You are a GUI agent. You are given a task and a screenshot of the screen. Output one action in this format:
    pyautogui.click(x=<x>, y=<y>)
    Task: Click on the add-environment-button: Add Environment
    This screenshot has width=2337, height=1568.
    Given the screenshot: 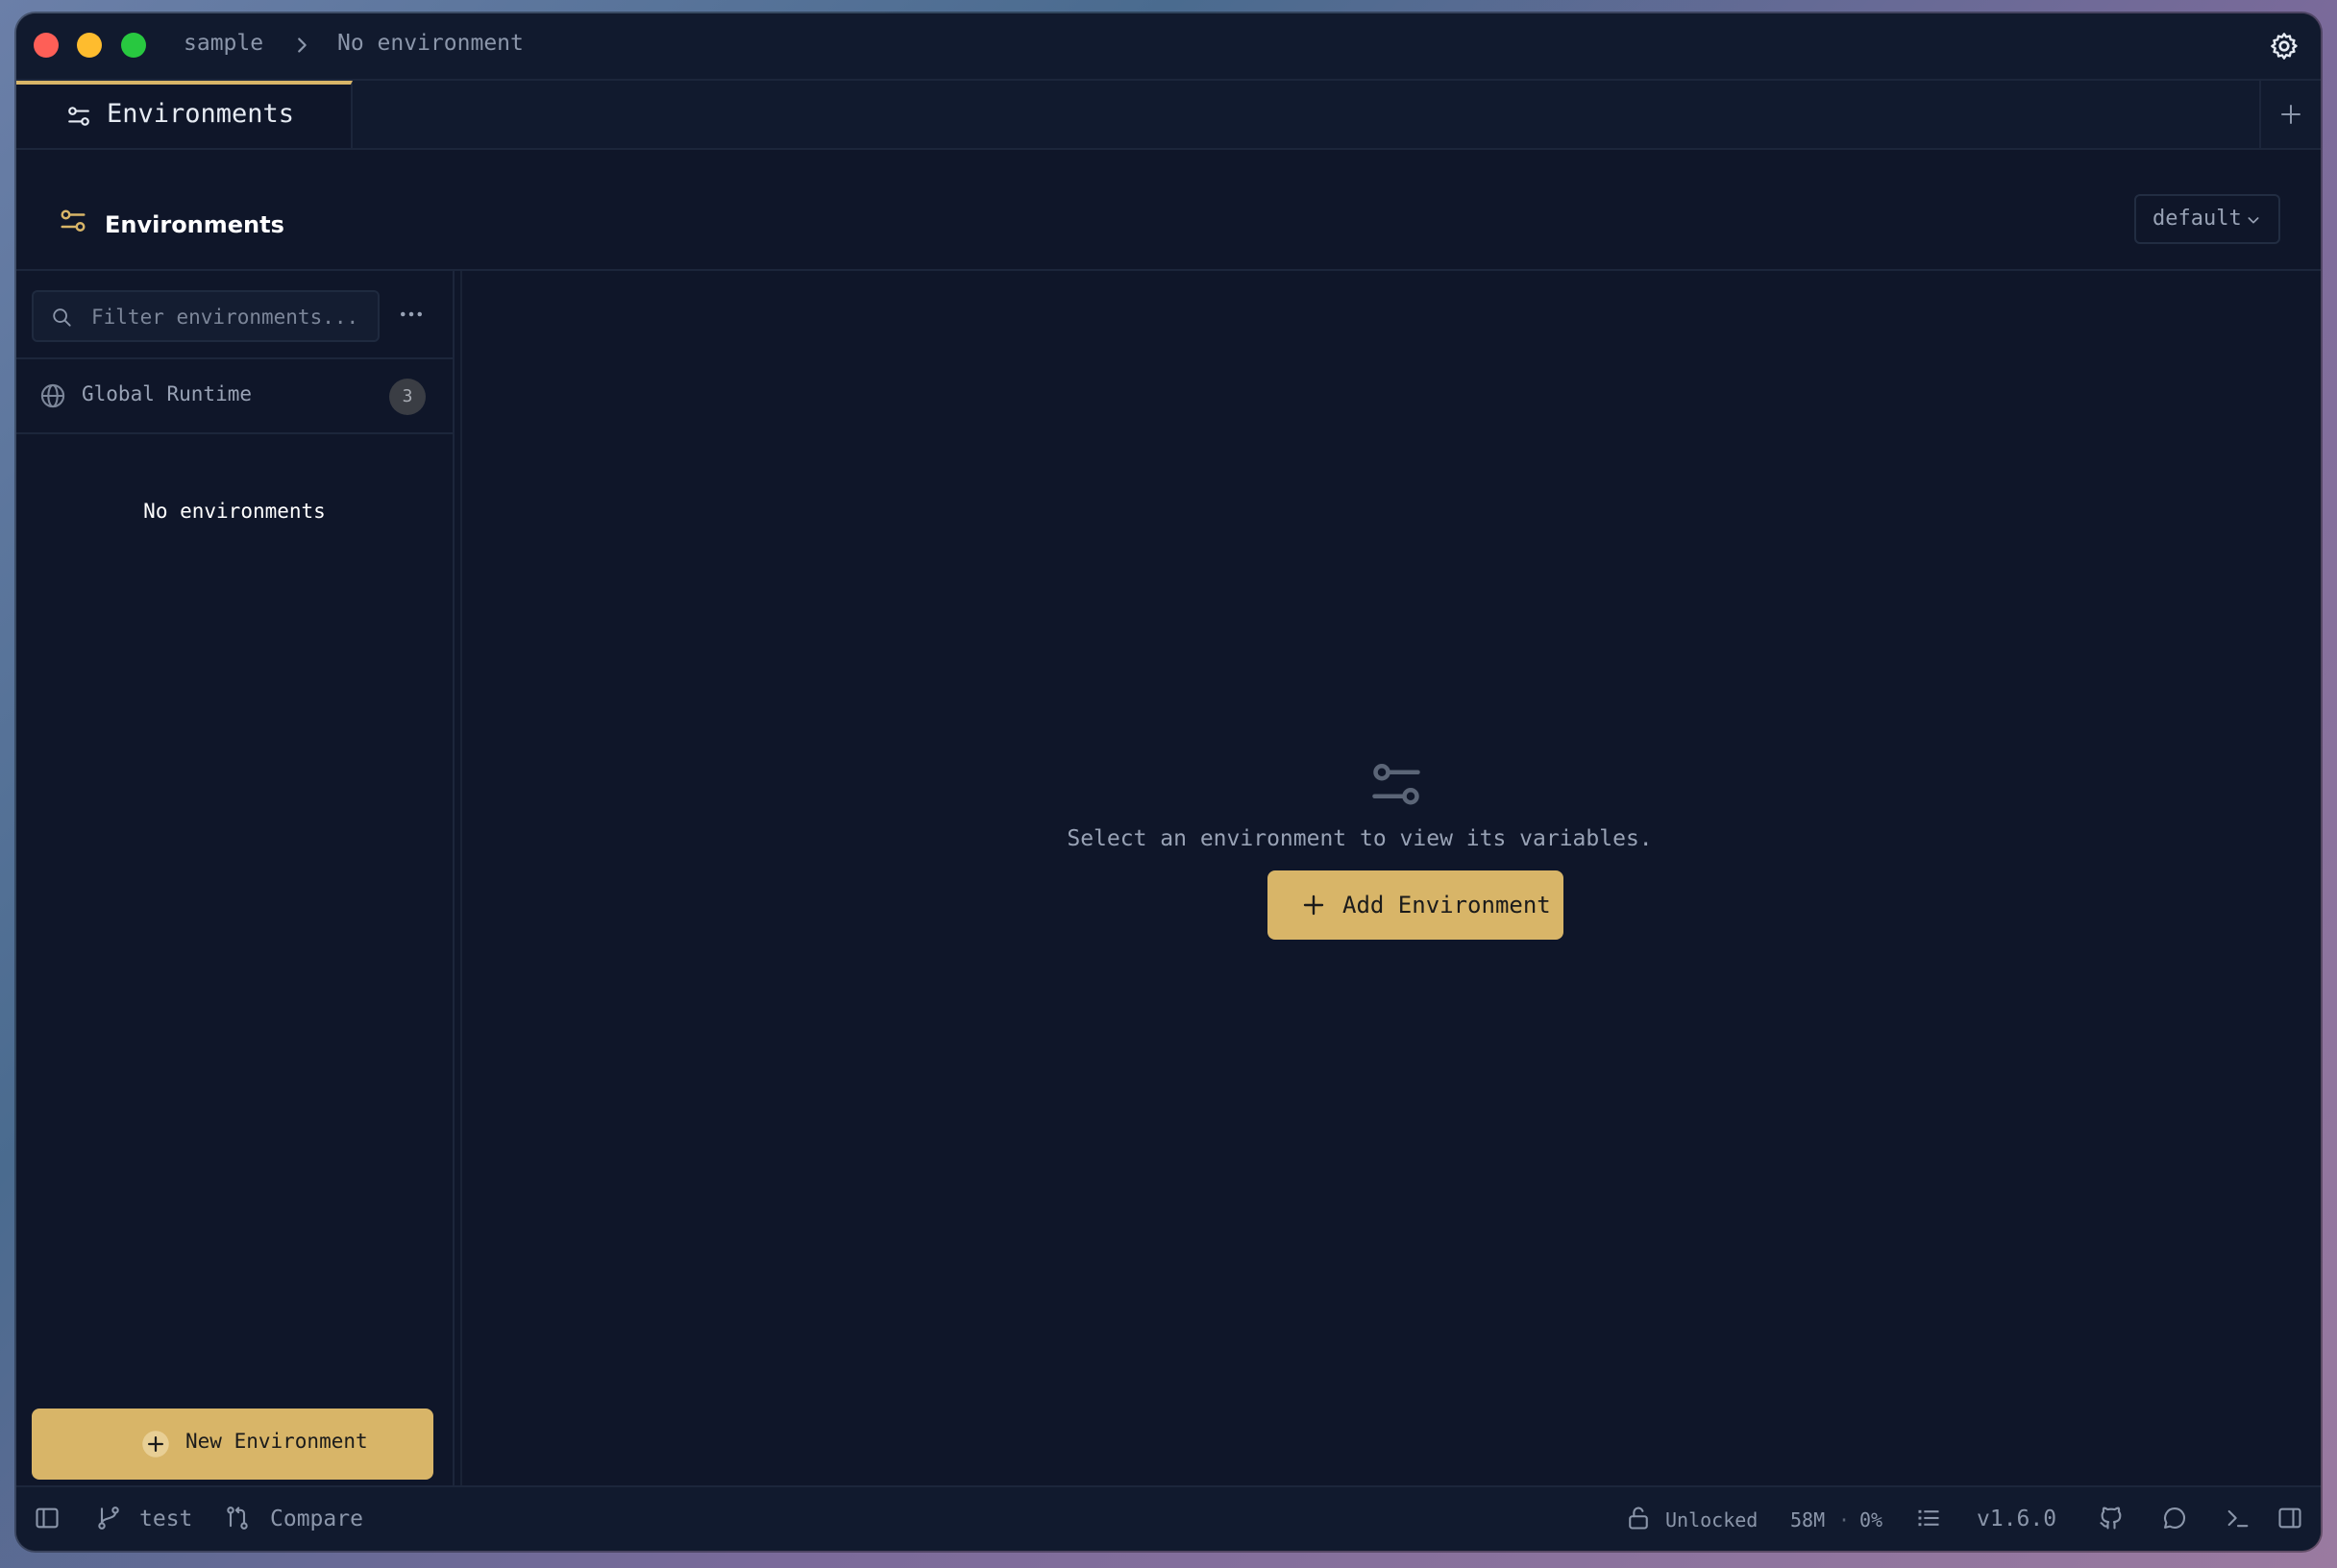 What is the action you would take?
    pyautogui.click(x=1415, y=905)
    